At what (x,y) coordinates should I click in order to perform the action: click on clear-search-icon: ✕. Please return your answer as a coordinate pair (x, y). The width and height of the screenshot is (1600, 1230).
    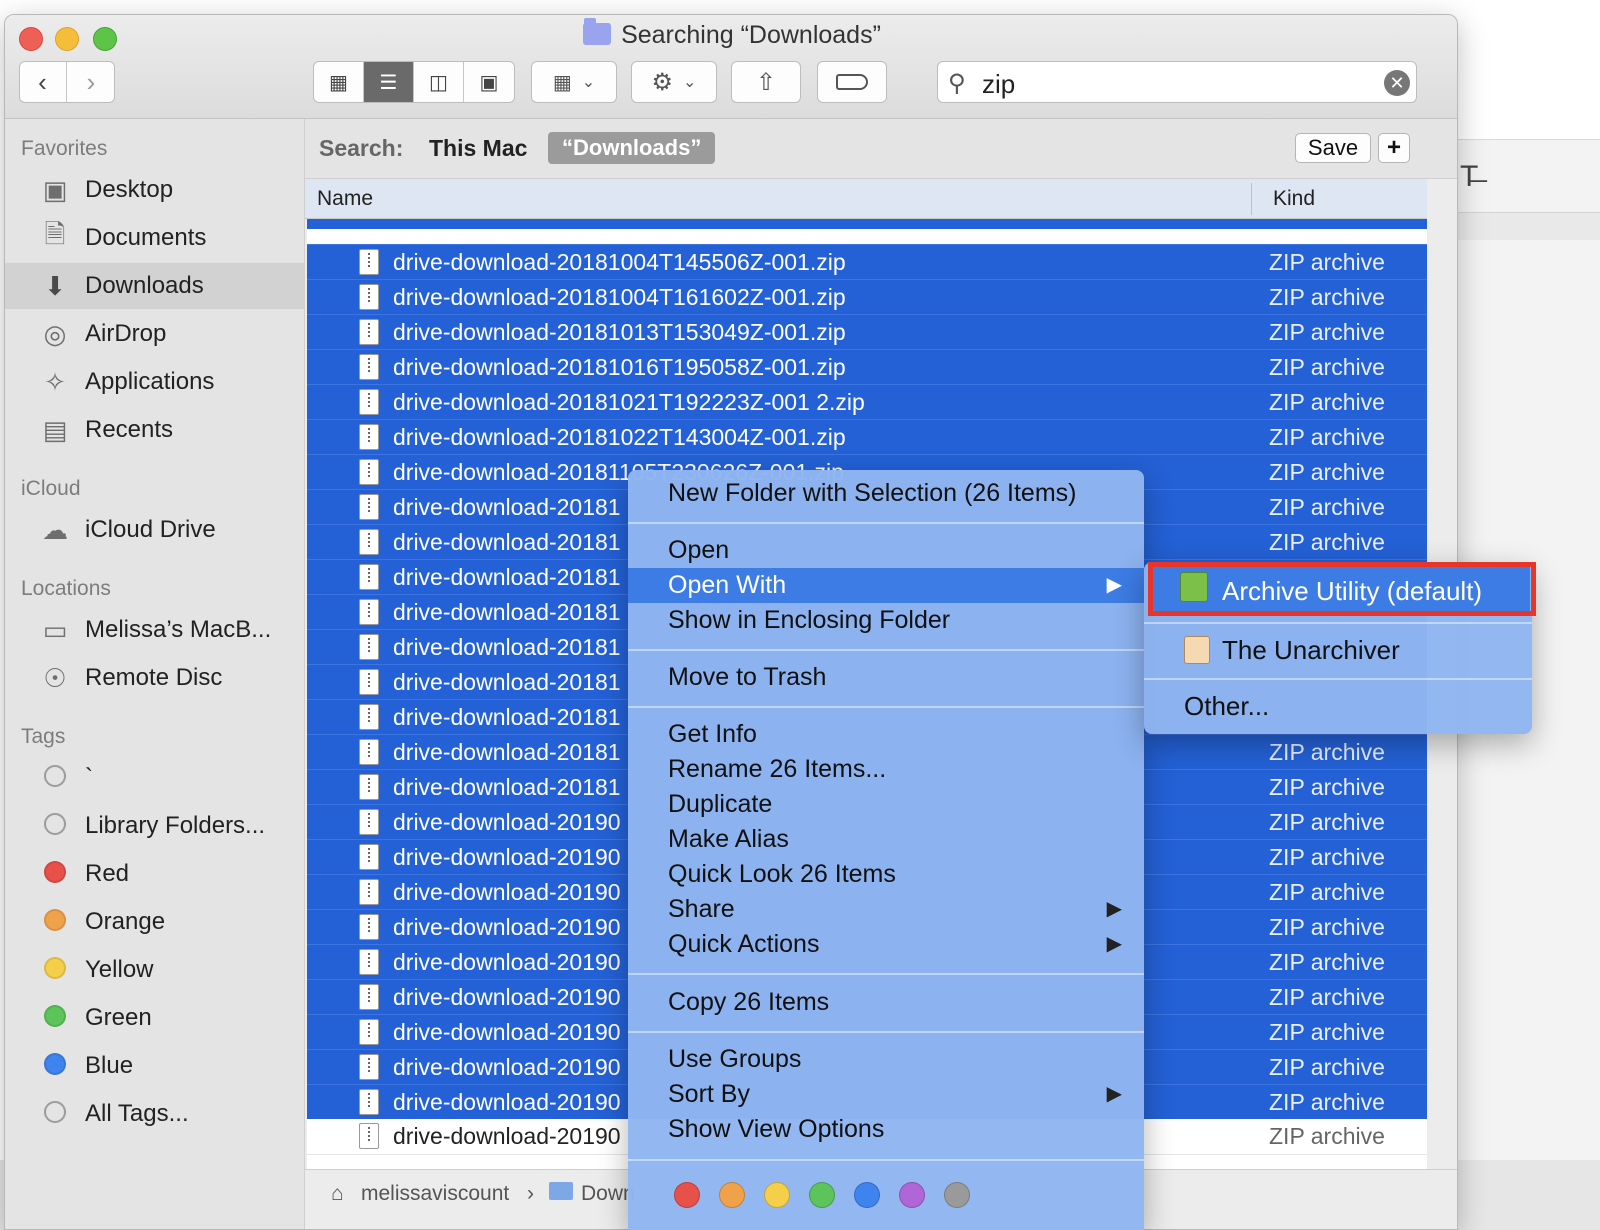
    Looking at the image, I should click on (1397, 83).